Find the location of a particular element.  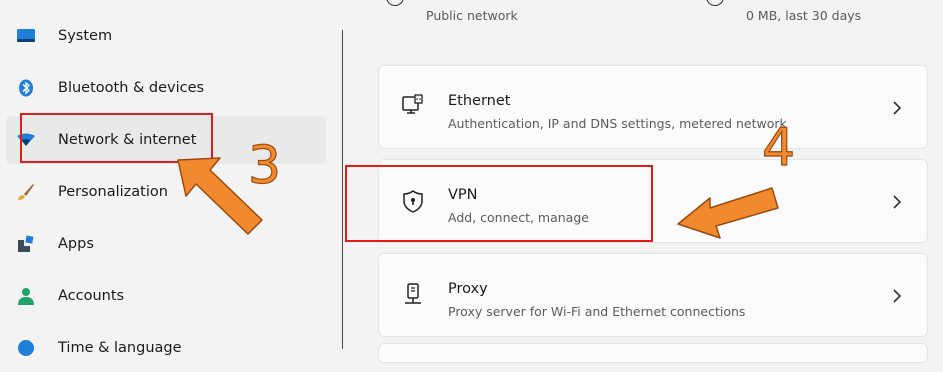

sidebar-item-label: Time & language is located at coordinates (120, 348).